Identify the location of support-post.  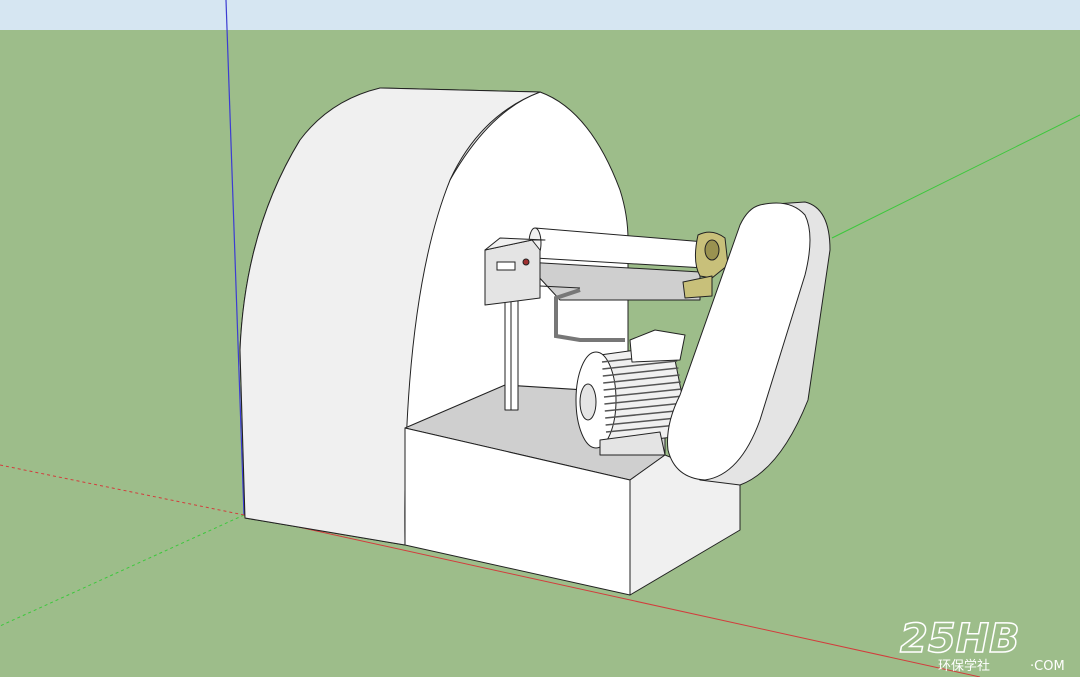
(511, 355).